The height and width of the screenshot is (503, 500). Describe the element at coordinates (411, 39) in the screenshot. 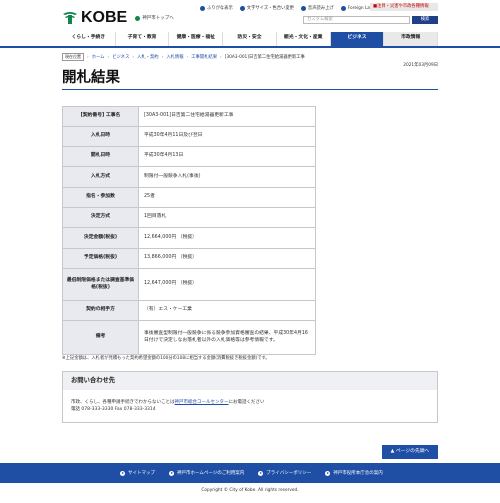

I see `nav-city-info: 市政情報` at that location.